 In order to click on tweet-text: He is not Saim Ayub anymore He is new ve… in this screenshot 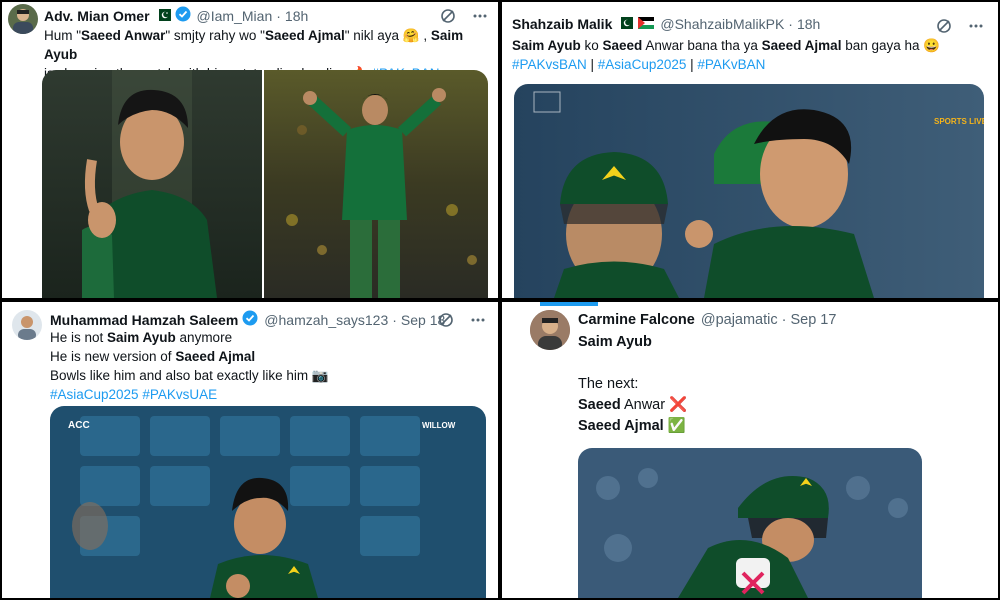, I will do `click(265, 366)`.